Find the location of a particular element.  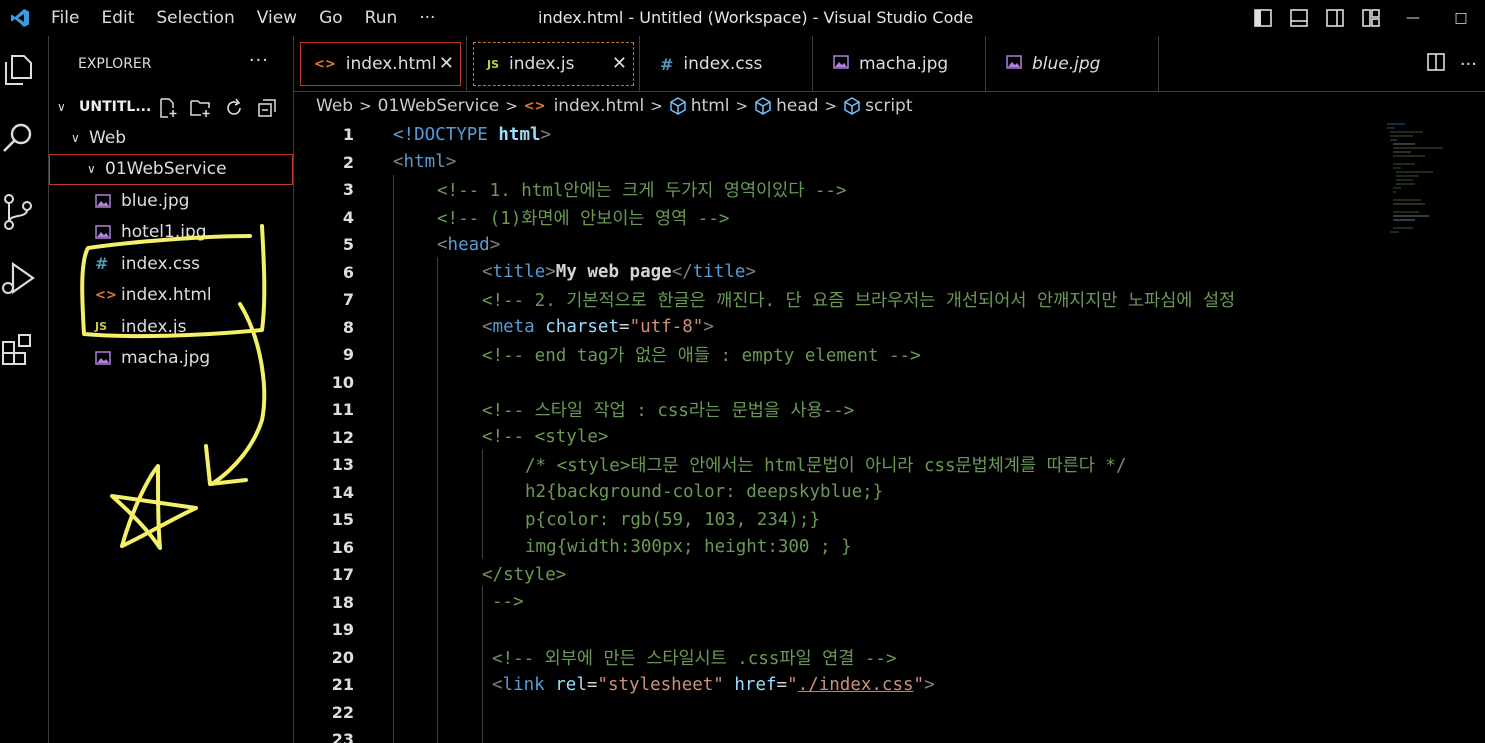

toggle-panel-icon is located at coordinates (1299, 18).